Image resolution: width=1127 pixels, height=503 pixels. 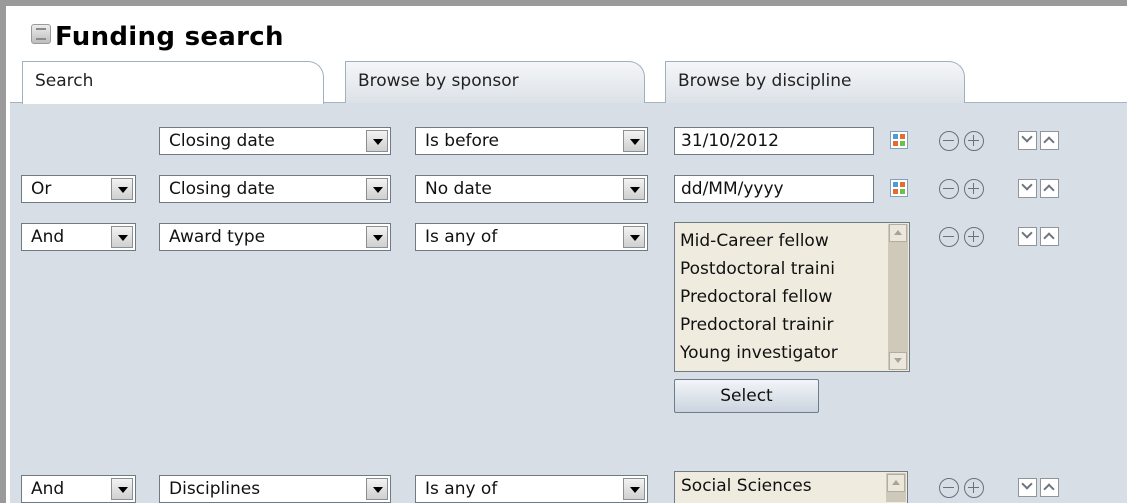 What do you see at coordinates (746, 396) in the screenshot?
I see `select-button: Select` at bounding box center [746, 396].